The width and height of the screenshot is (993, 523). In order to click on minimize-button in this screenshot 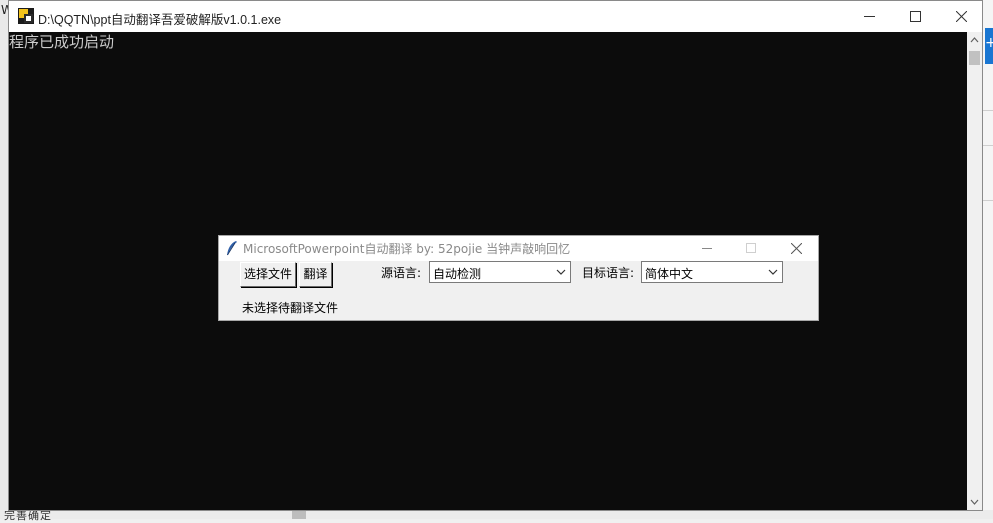, I will do `click(870, 16)`.